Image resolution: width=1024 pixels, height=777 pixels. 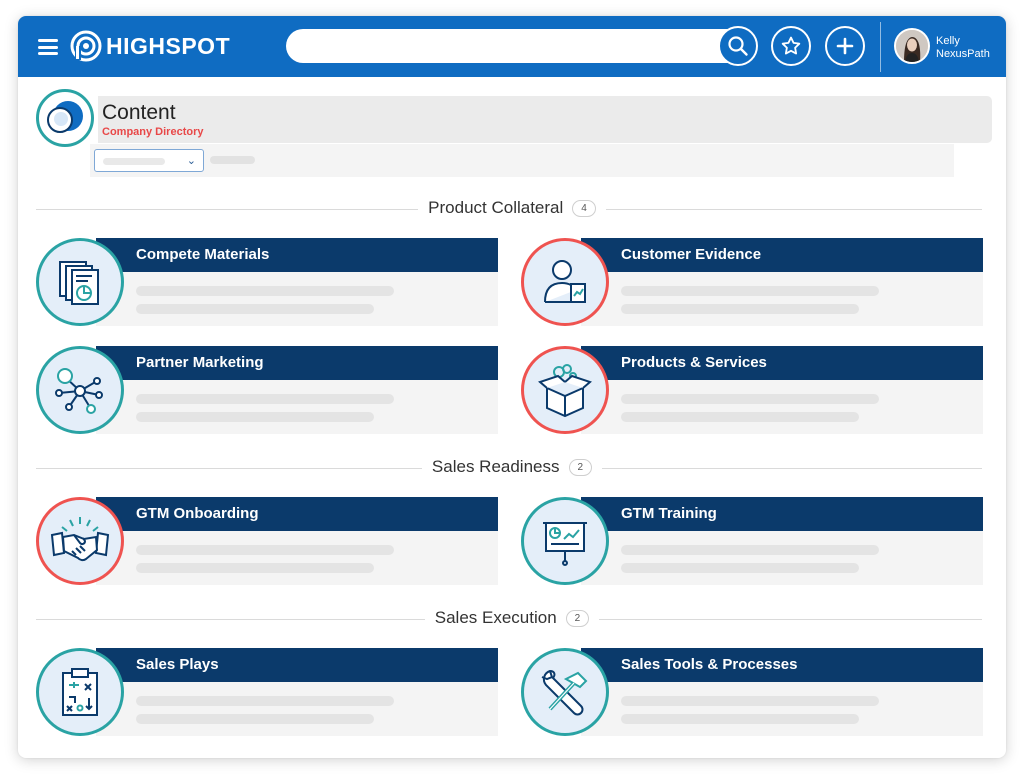 I want to click on card-title: Customer Evidence, so click(x=691, y=254).